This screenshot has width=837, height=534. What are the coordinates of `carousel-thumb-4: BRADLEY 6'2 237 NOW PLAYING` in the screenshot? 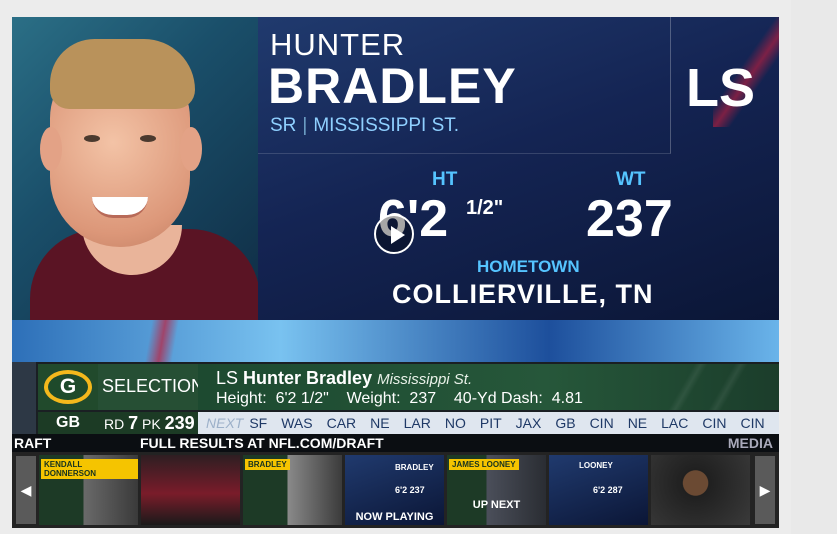 It's located at (394, 490).